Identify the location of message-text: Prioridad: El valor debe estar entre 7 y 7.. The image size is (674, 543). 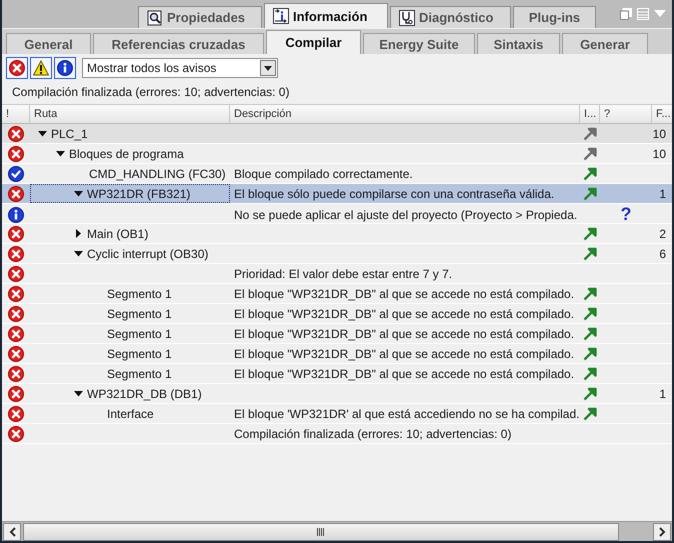
(343, 273).